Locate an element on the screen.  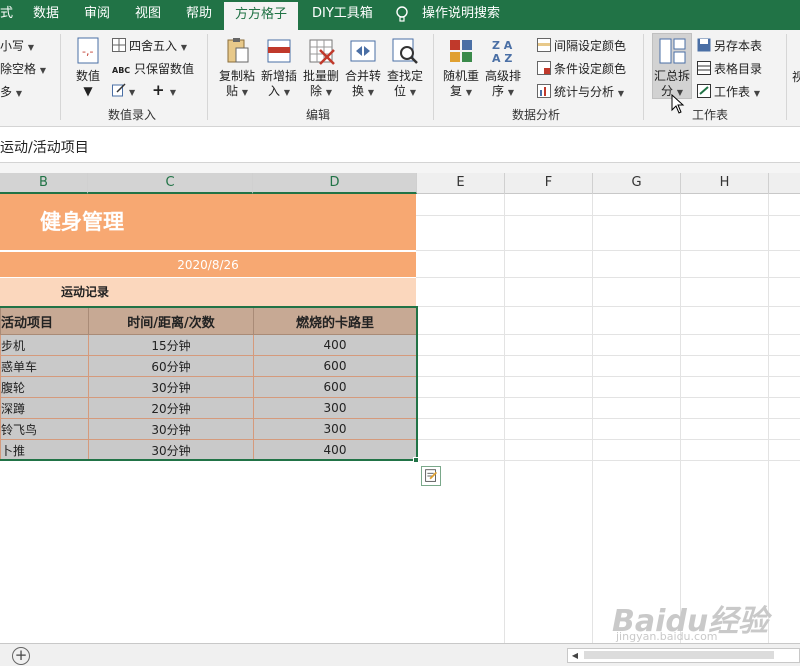
tab-help: 帮助 is located at coordinates (199, 15).